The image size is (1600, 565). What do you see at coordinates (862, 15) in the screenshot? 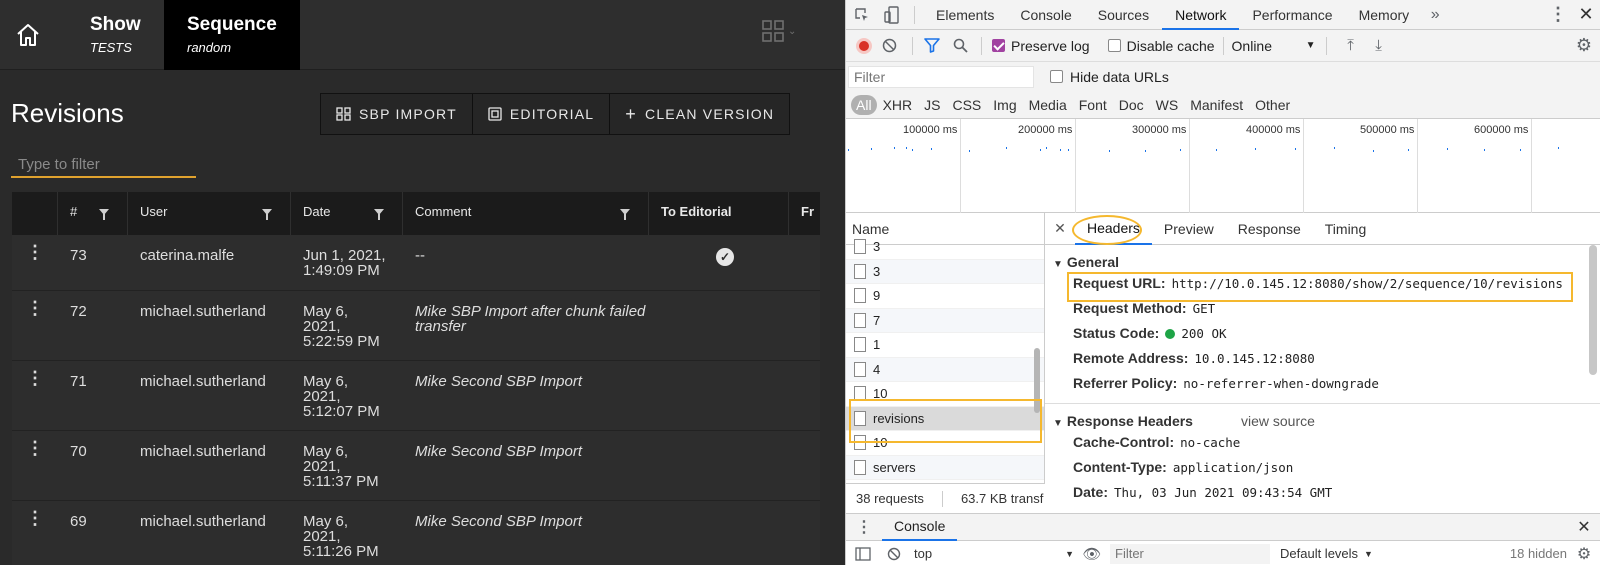
I see `inspect-element-icon` at bounding box center [862, 15].